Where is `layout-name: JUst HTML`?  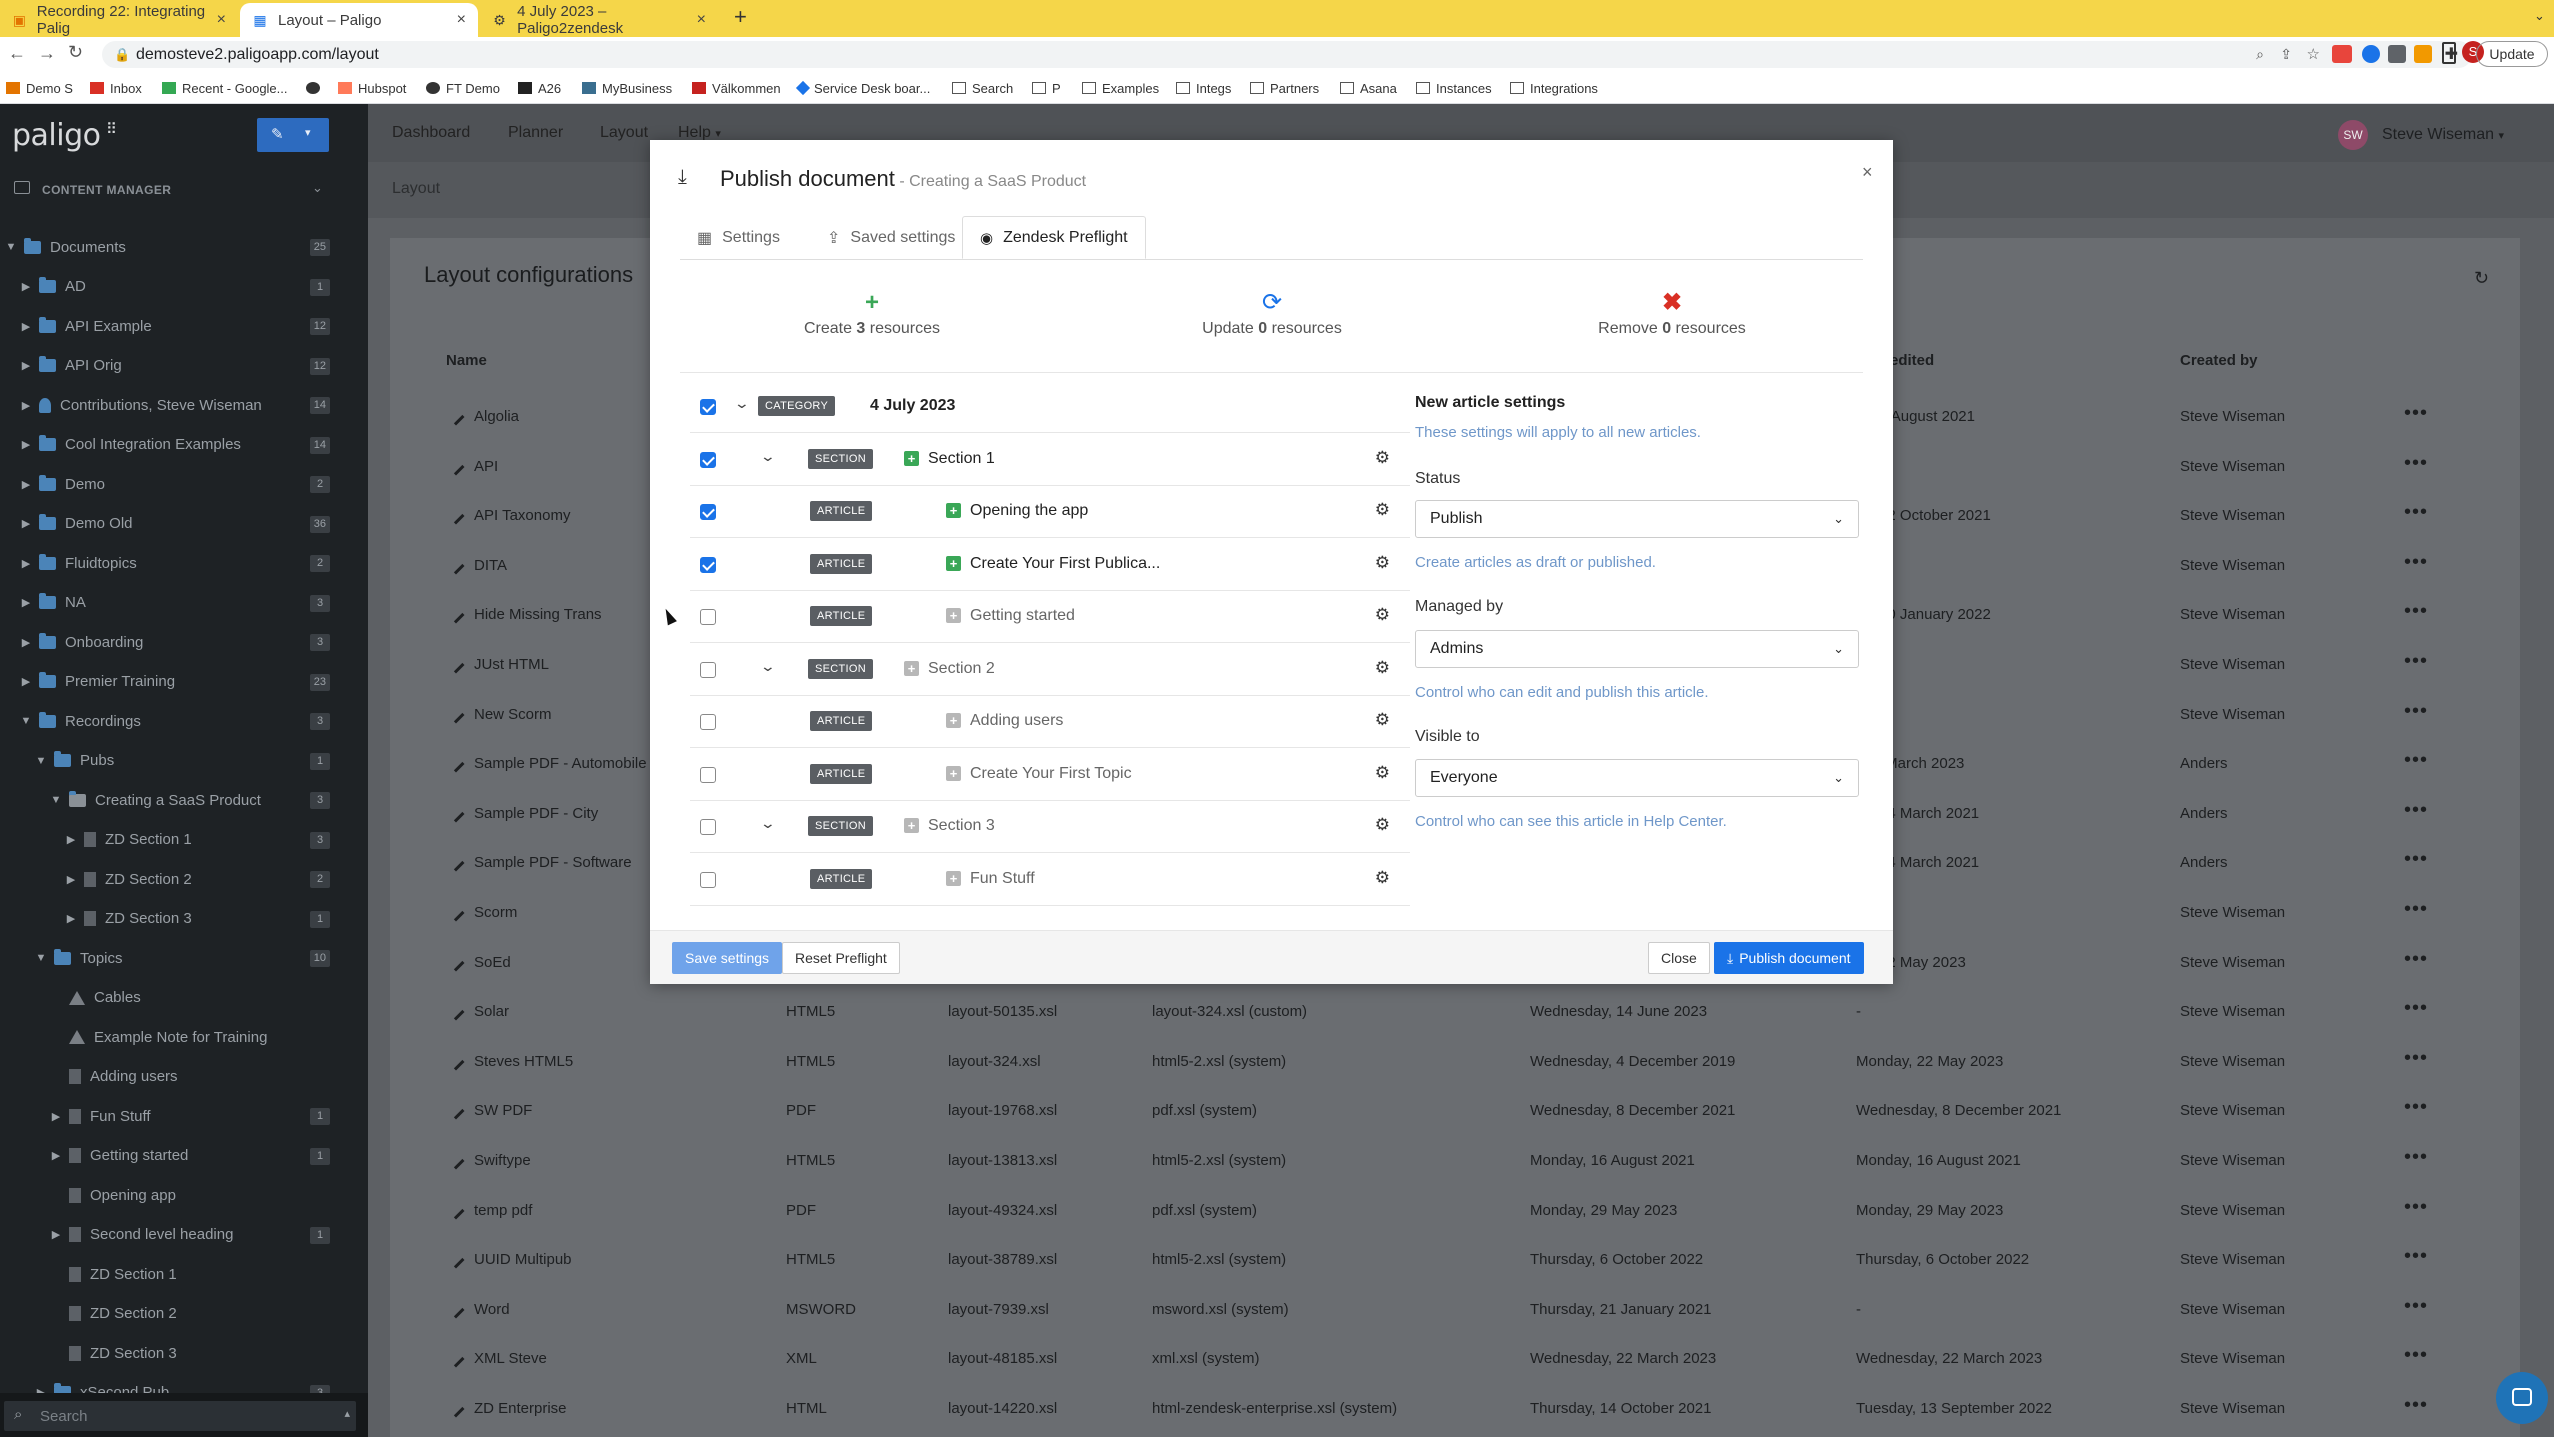 layout-name: JUst HTML is located at coordinates (511, 664).